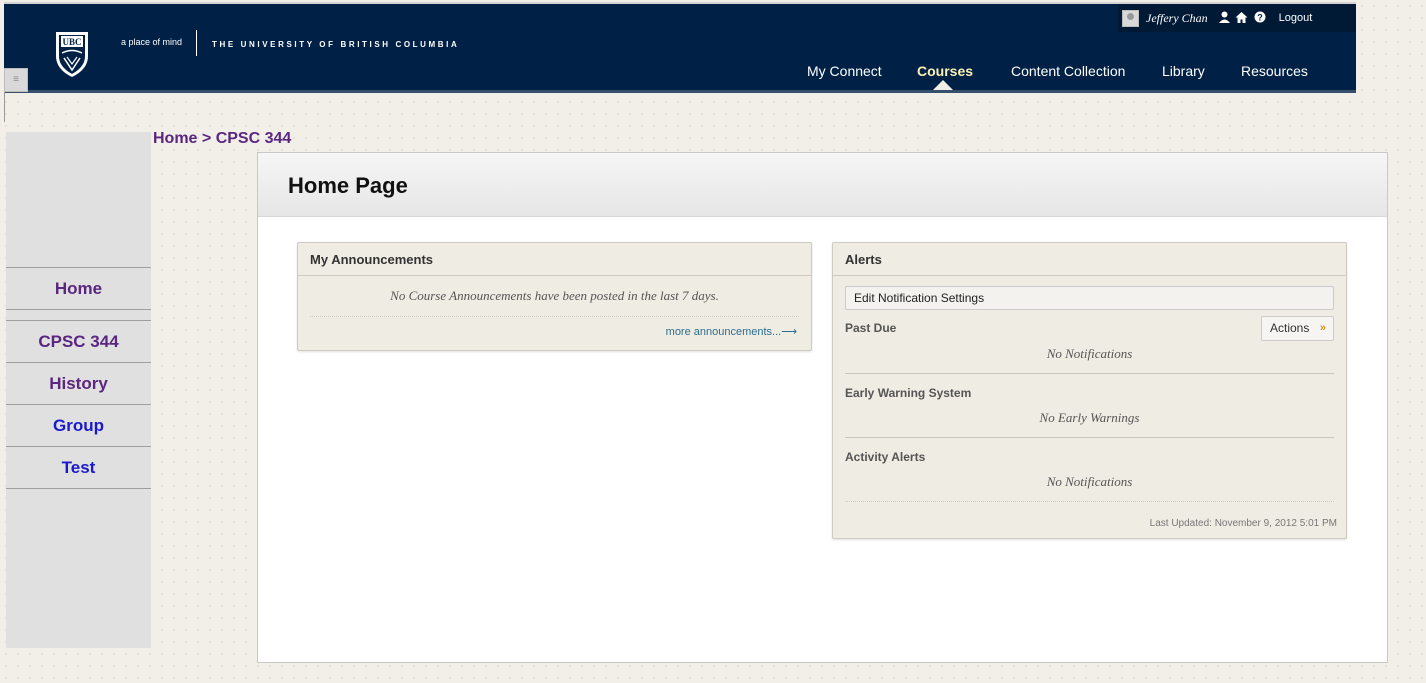  What do you see at coordinates (844, 71) in the screenshot?
I see `nav-my-connect: My Connect` at bounding box center [844, 71].